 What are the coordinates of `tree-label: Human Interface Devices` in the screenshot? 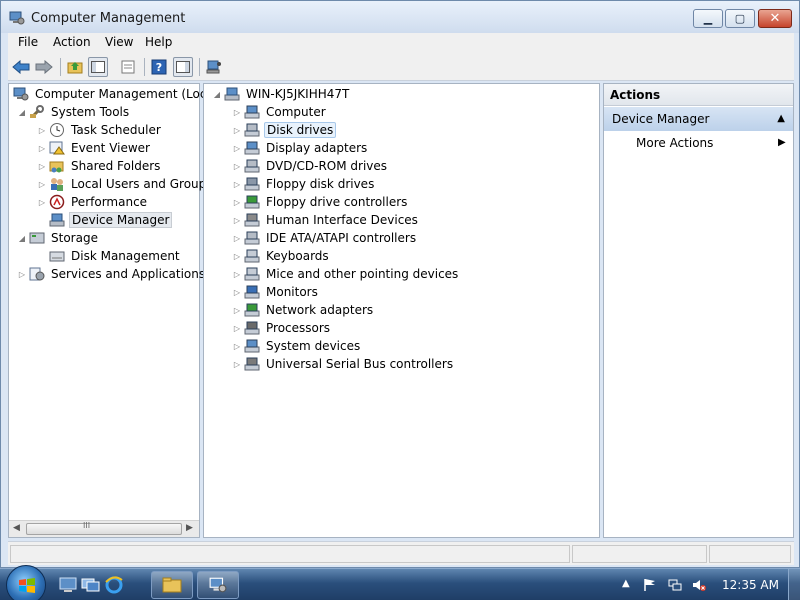 It's located at (342, 220).